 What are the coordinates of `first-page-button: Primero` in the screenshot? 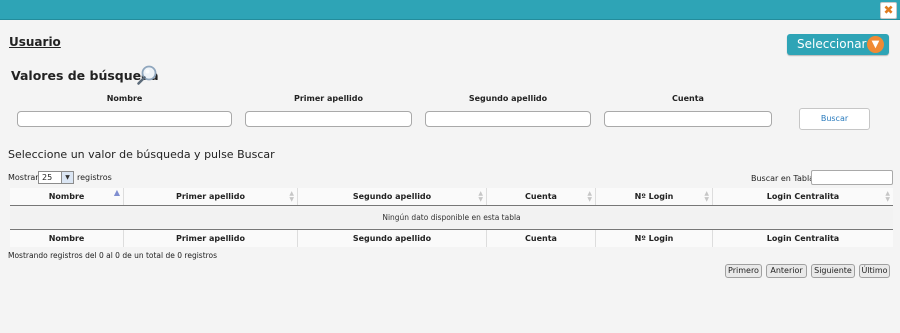 It's located at (743, 271).